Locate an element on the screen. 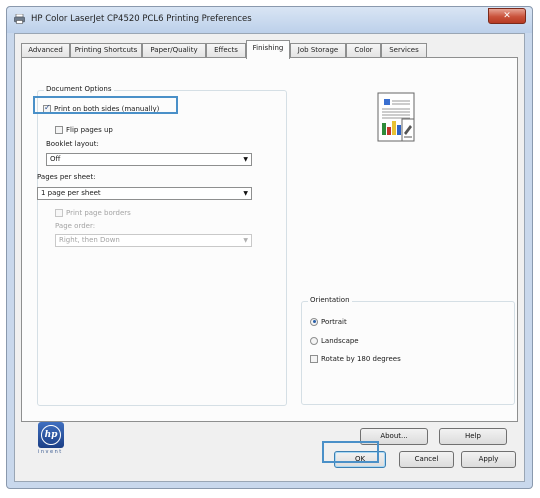 This screenshot has width=540, height=498. printer-icon is located at coordinates (19, 19).